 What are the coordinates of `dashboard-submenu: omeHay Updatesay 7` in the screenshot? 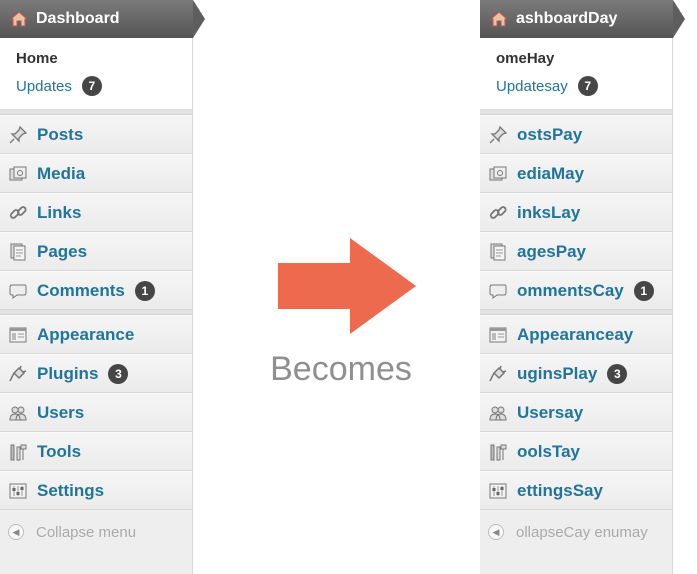 It's located at (576, 74).